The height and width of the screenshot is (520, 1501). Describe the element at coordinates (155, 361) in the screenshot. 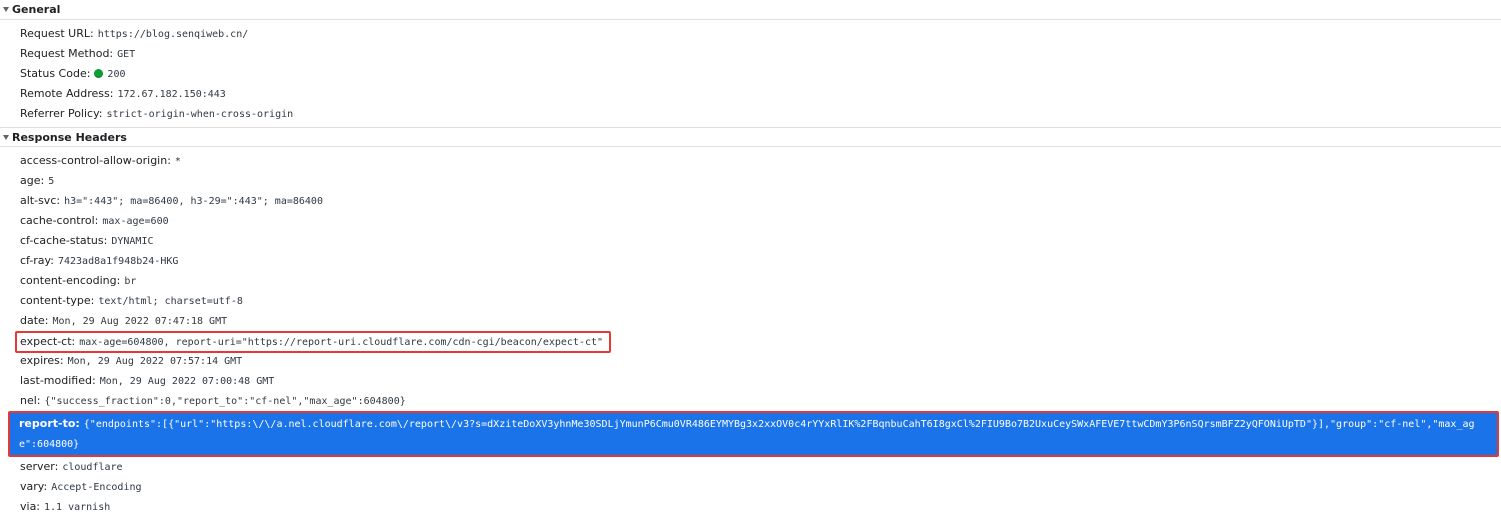

I see `header-value: Mon, 29 Aug 2022 07:57:14 GMT` at that location.